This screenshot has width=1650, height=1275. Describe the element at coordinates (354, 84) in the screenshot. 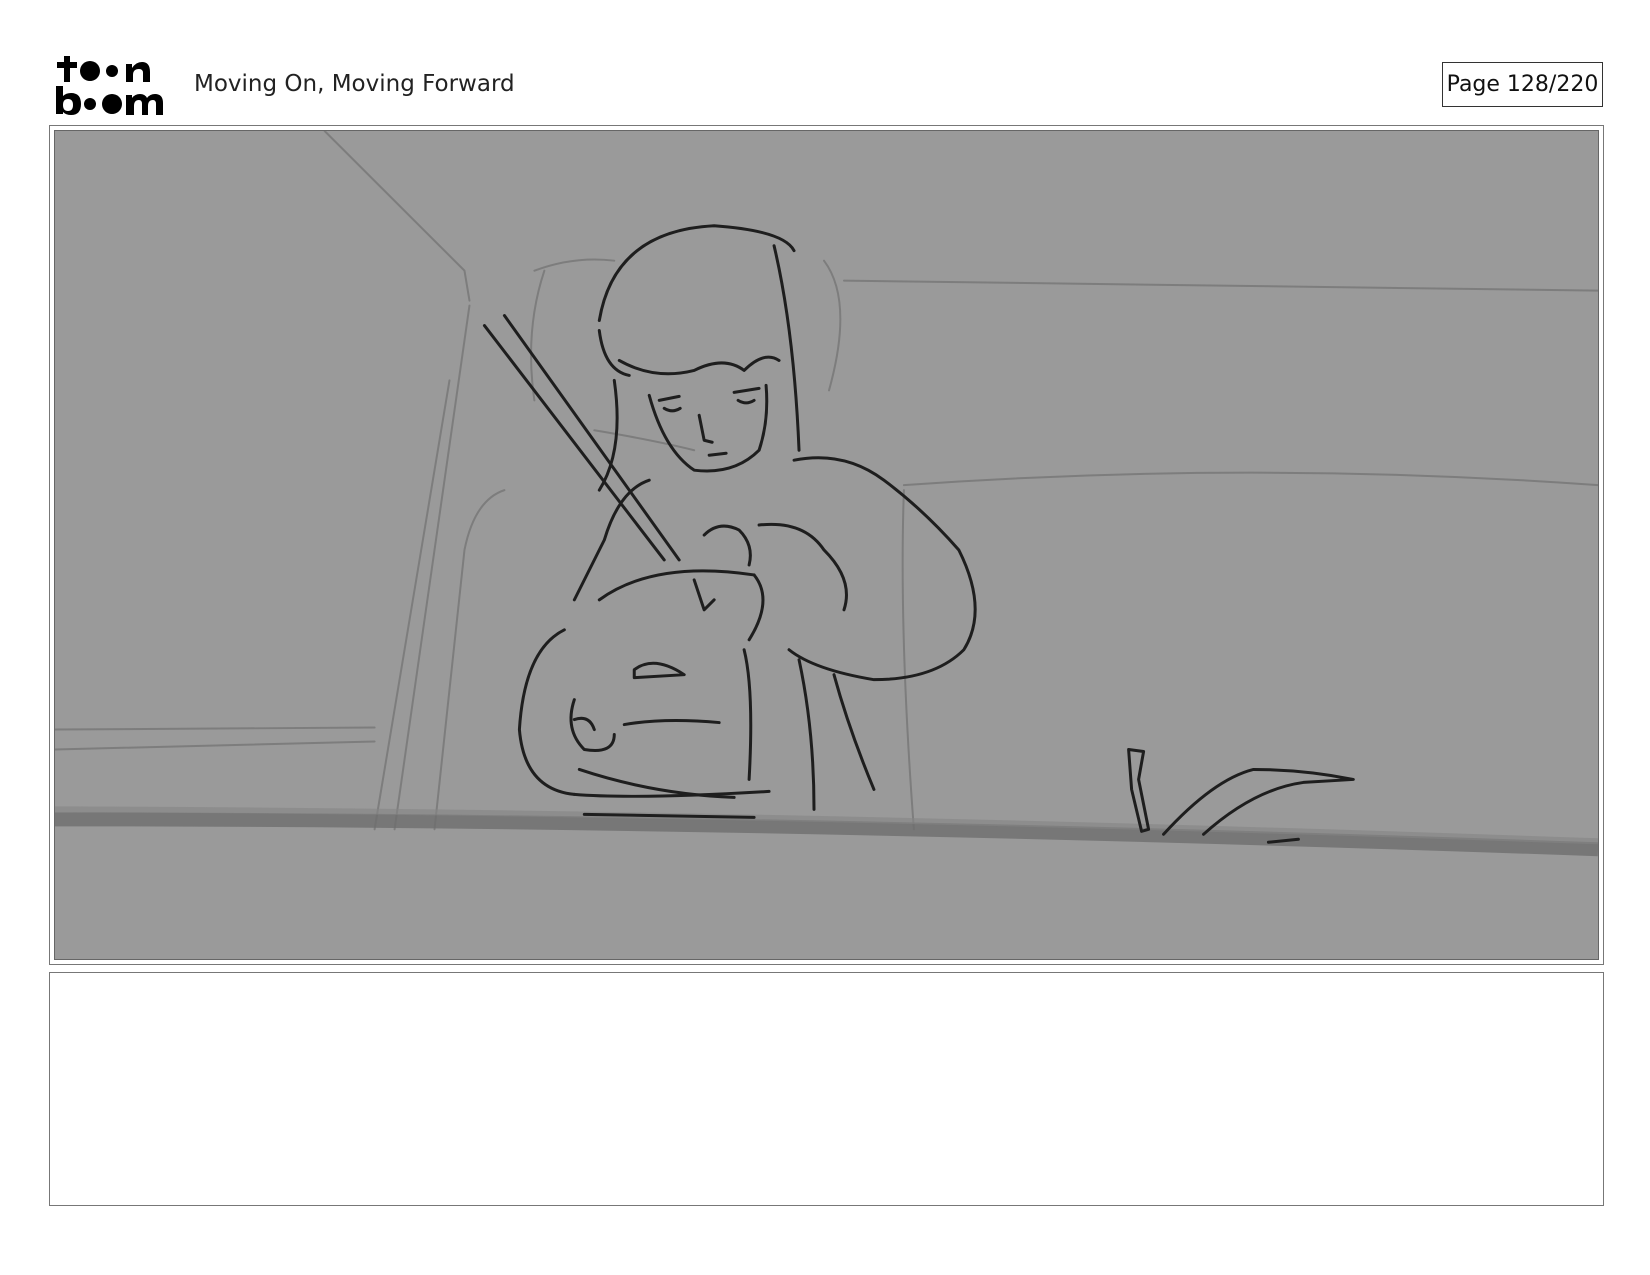

I see `document-title: Moving On, Moving Forward` at that location.